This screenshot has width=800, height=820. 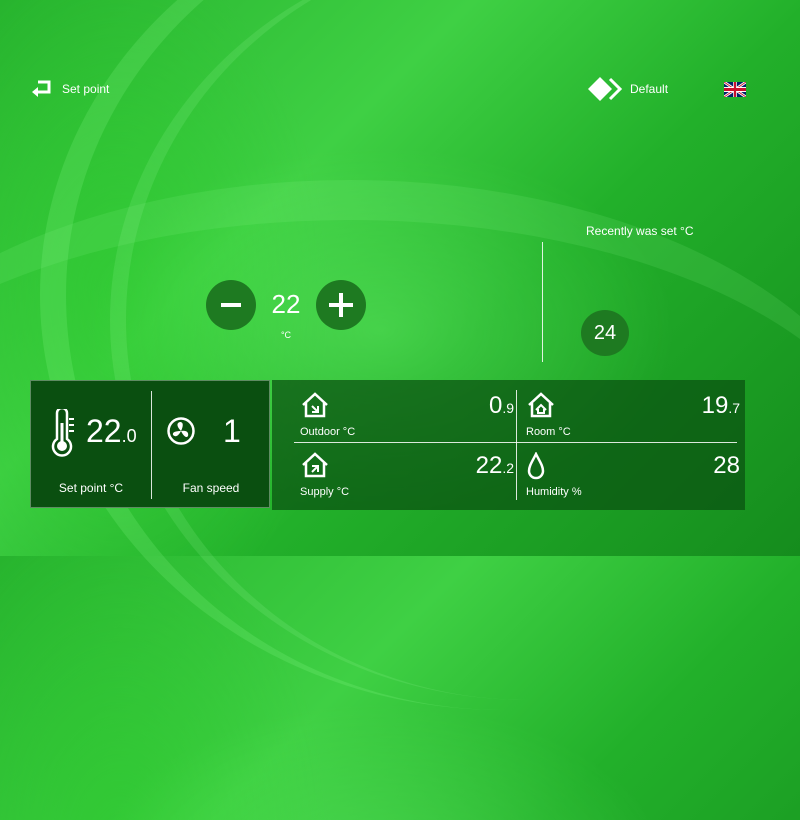 I want to click on profile-diamond-icon, so click(x=605, y=89).